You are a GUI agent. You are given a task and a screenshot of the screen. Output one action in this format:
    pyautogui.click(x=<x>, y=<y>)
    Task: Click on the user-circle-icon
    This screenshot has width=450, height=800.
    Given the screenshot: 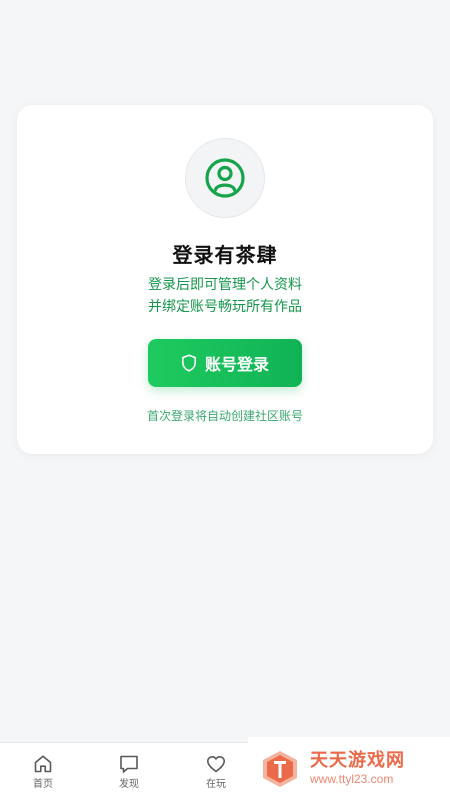 What is the action you would take?
    pyautogui.click(x=225, y=178)
    